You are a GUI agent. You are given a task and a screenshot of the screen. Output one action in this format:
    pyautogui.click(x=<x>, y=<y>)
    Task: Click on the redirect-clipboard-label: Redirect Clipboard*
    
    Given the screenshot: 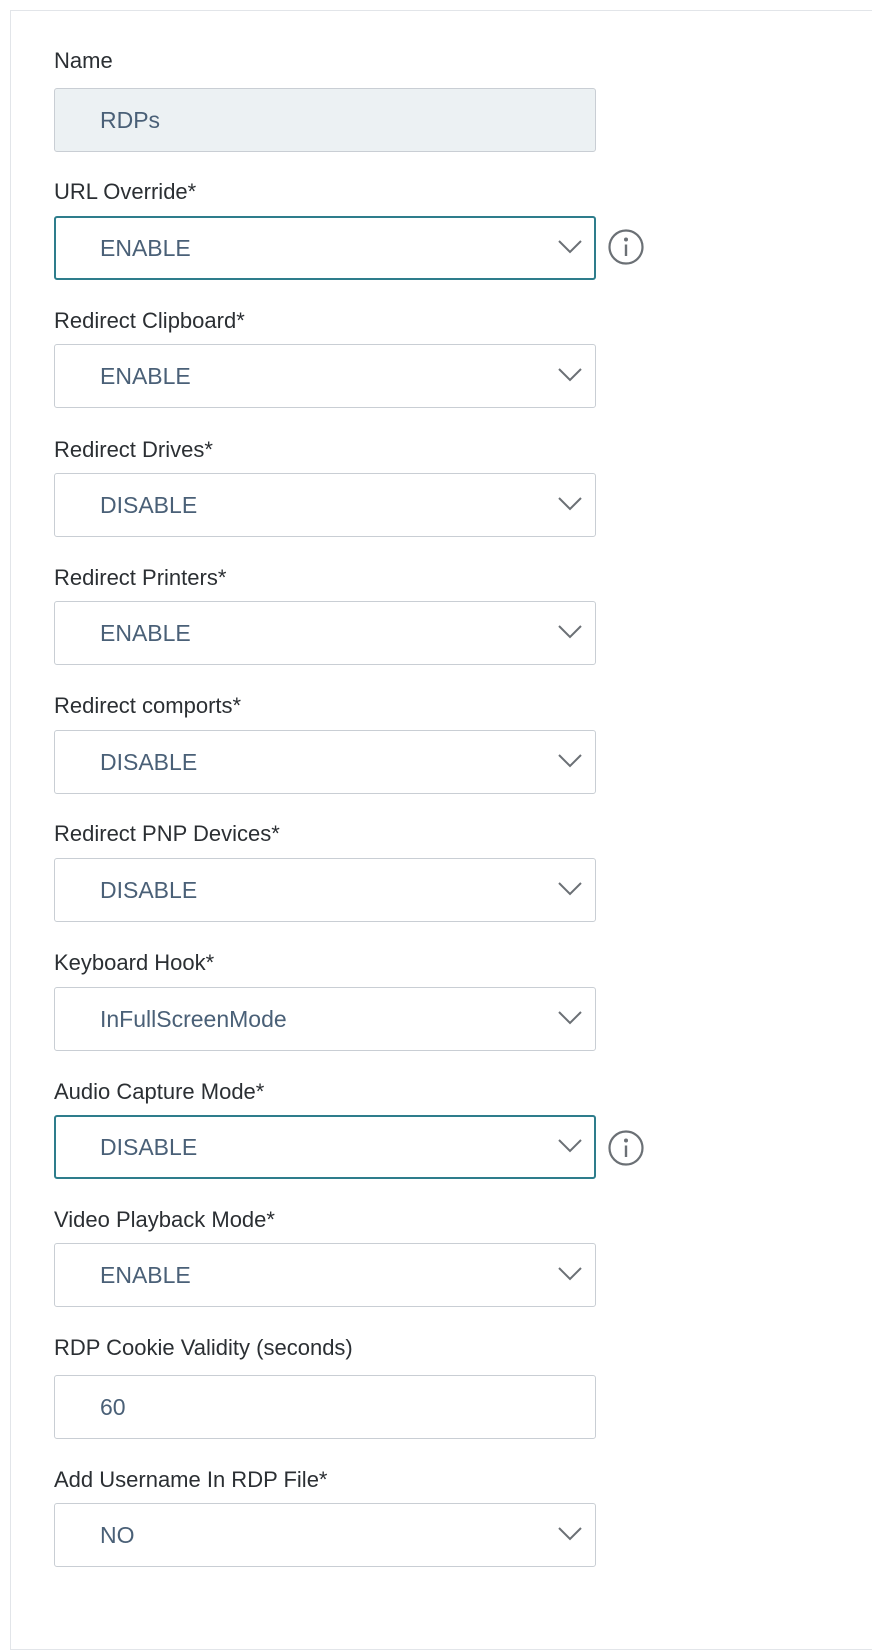 What is the action you would take?
    pyautogui.click(x=149, y=320)
    